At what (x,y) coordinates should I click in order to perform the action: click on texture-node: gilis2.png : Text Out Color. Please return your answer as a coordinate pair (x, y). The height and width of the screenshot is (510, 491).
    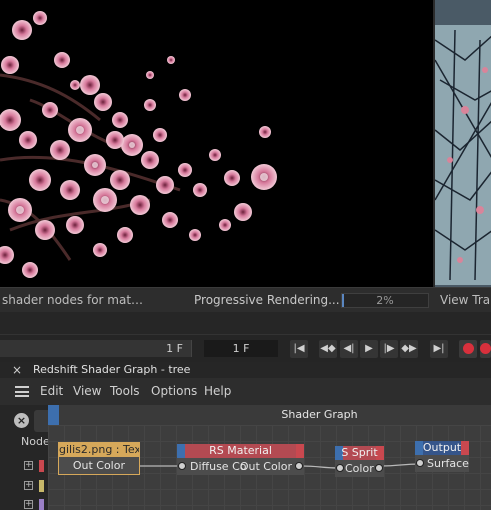
    Looking at the image, I should click on (99, 458).